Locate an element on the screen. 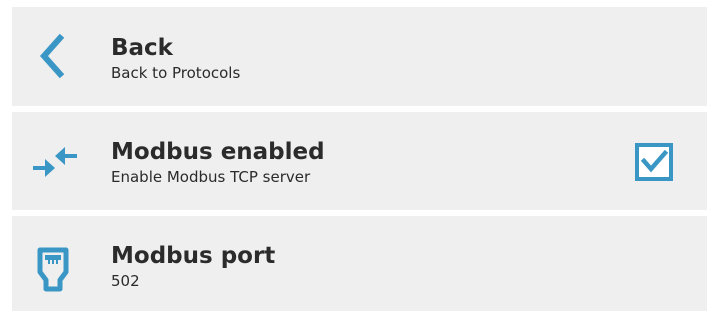  chevron-left-icon is located at coordinates (52, 56).